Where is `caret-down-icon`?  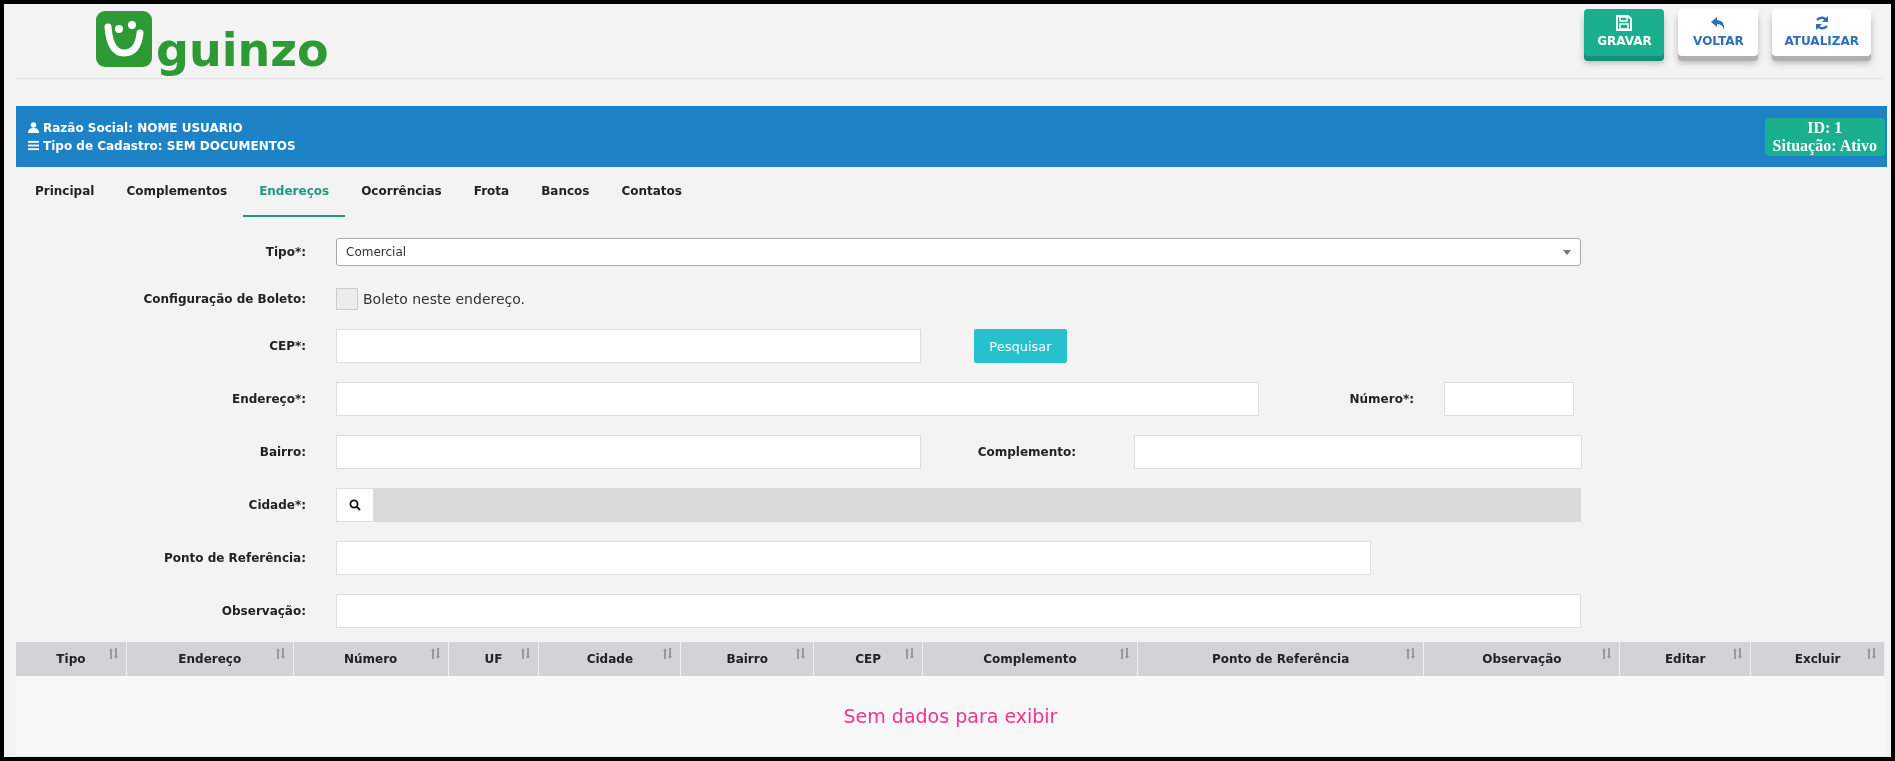 caret-down-icon is located at coordinates (1567, 252).